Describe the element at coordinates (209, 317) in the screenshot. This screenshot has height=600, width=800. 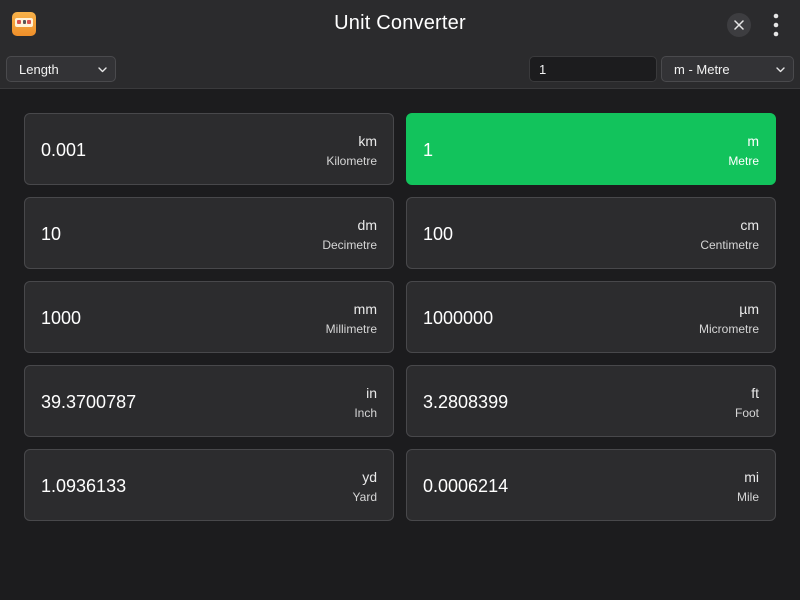
I see `result-card-mm: 1000 mm Millimetre` at that location.